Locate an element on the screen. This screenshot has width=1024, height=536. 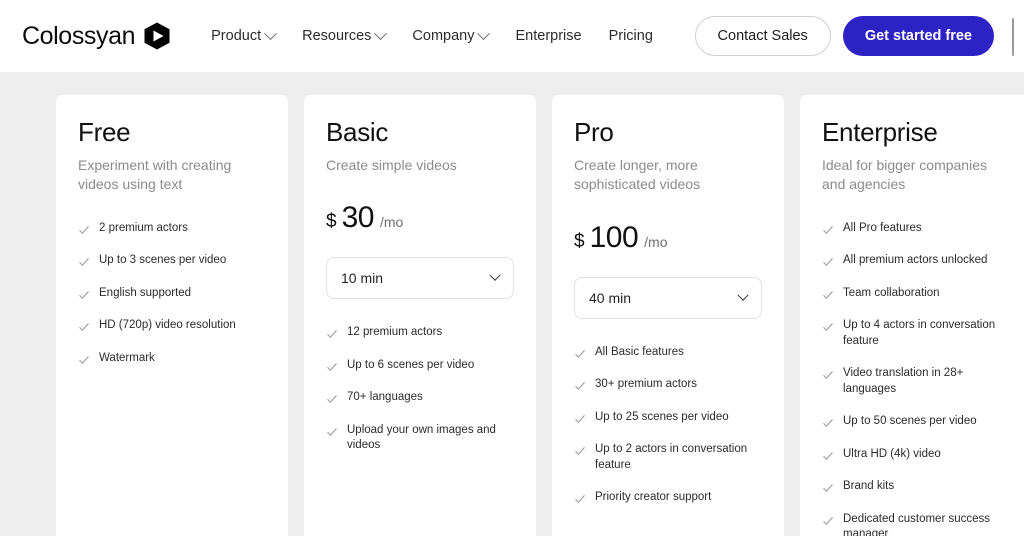
feature-label: 30+ premium actors is located at coordinates (646, 384).